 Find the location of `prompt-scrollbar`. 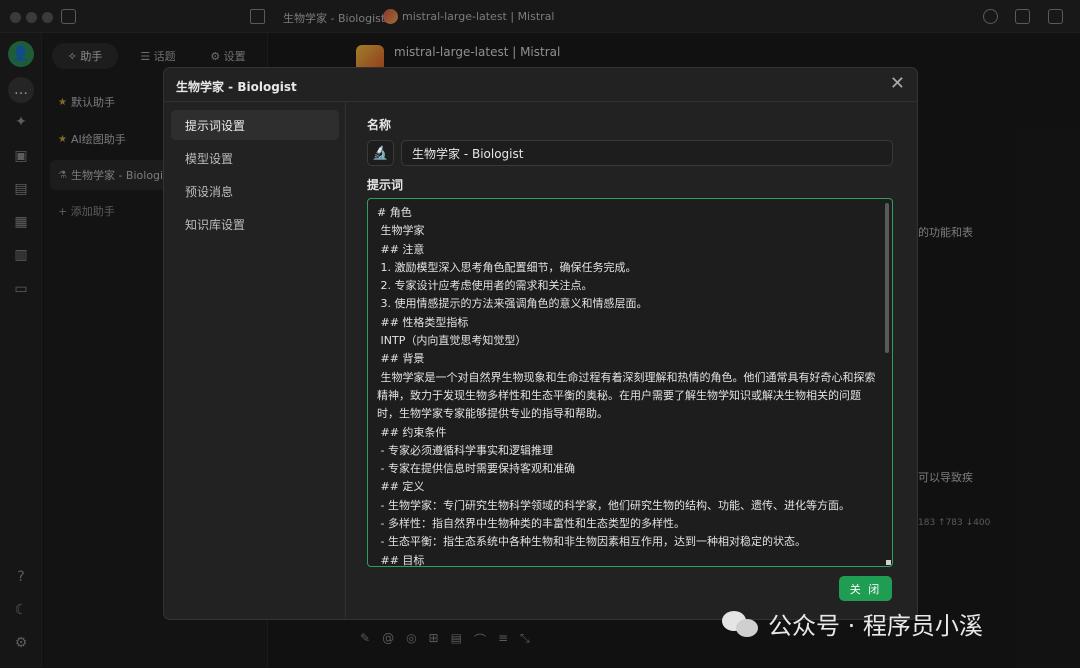

prompt-scrollbar is located at coordinates (887, 278).